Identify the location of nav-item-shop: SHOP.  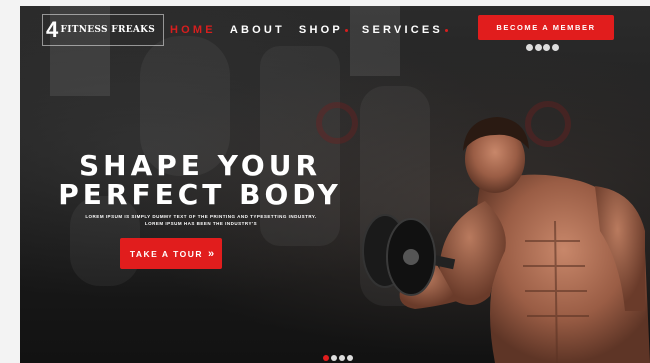
(321, 30).